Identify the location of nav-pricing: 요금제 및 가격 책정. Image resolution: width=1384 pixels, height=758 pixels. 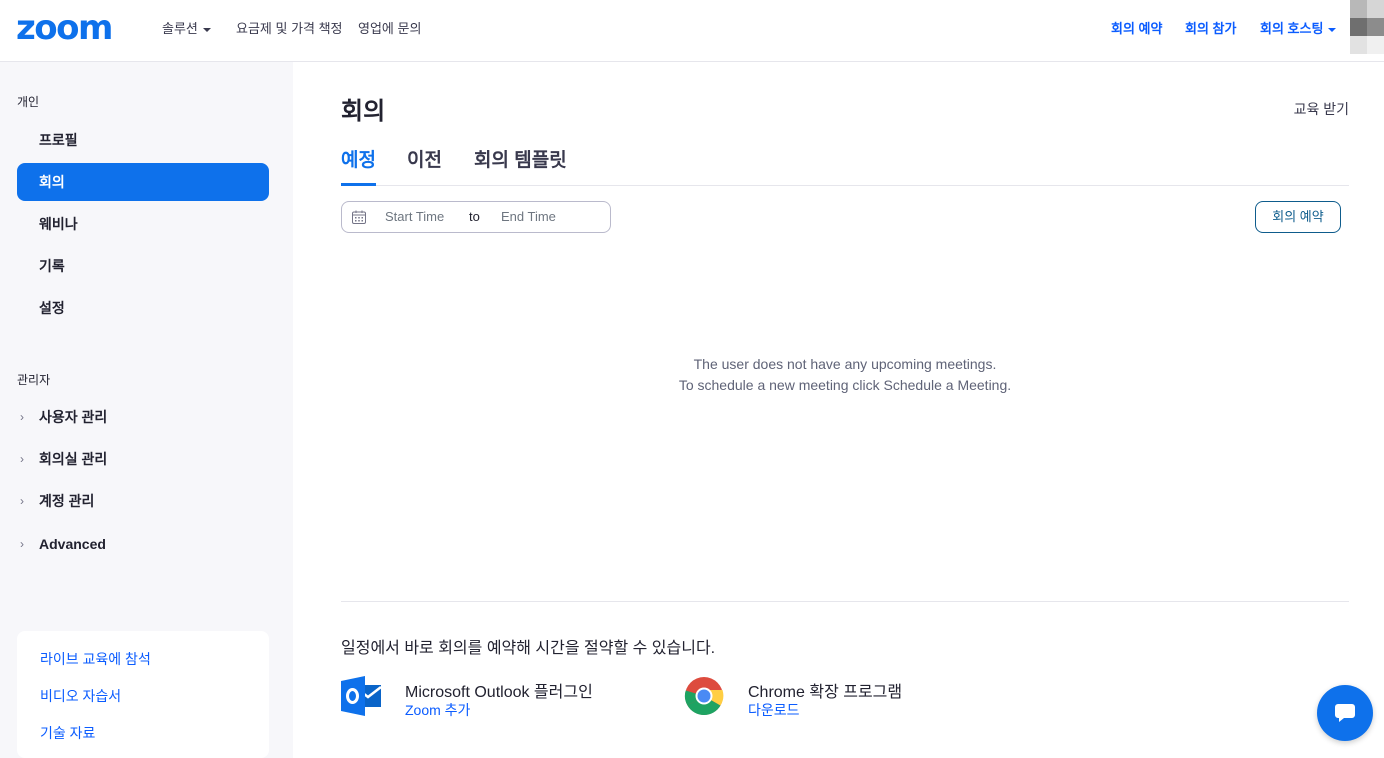
(289, 29).